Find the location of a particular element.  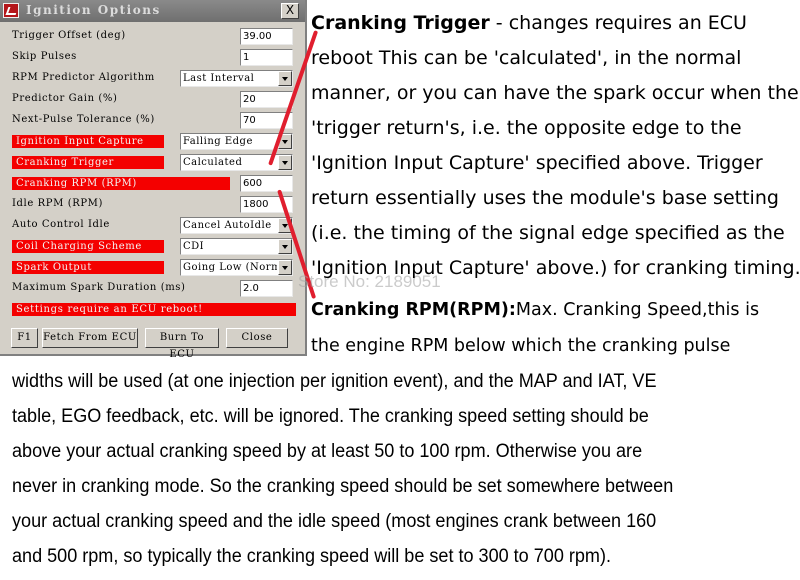

field-label-highlighted: Ignition Input Capture is located at coordinates (88, 141).